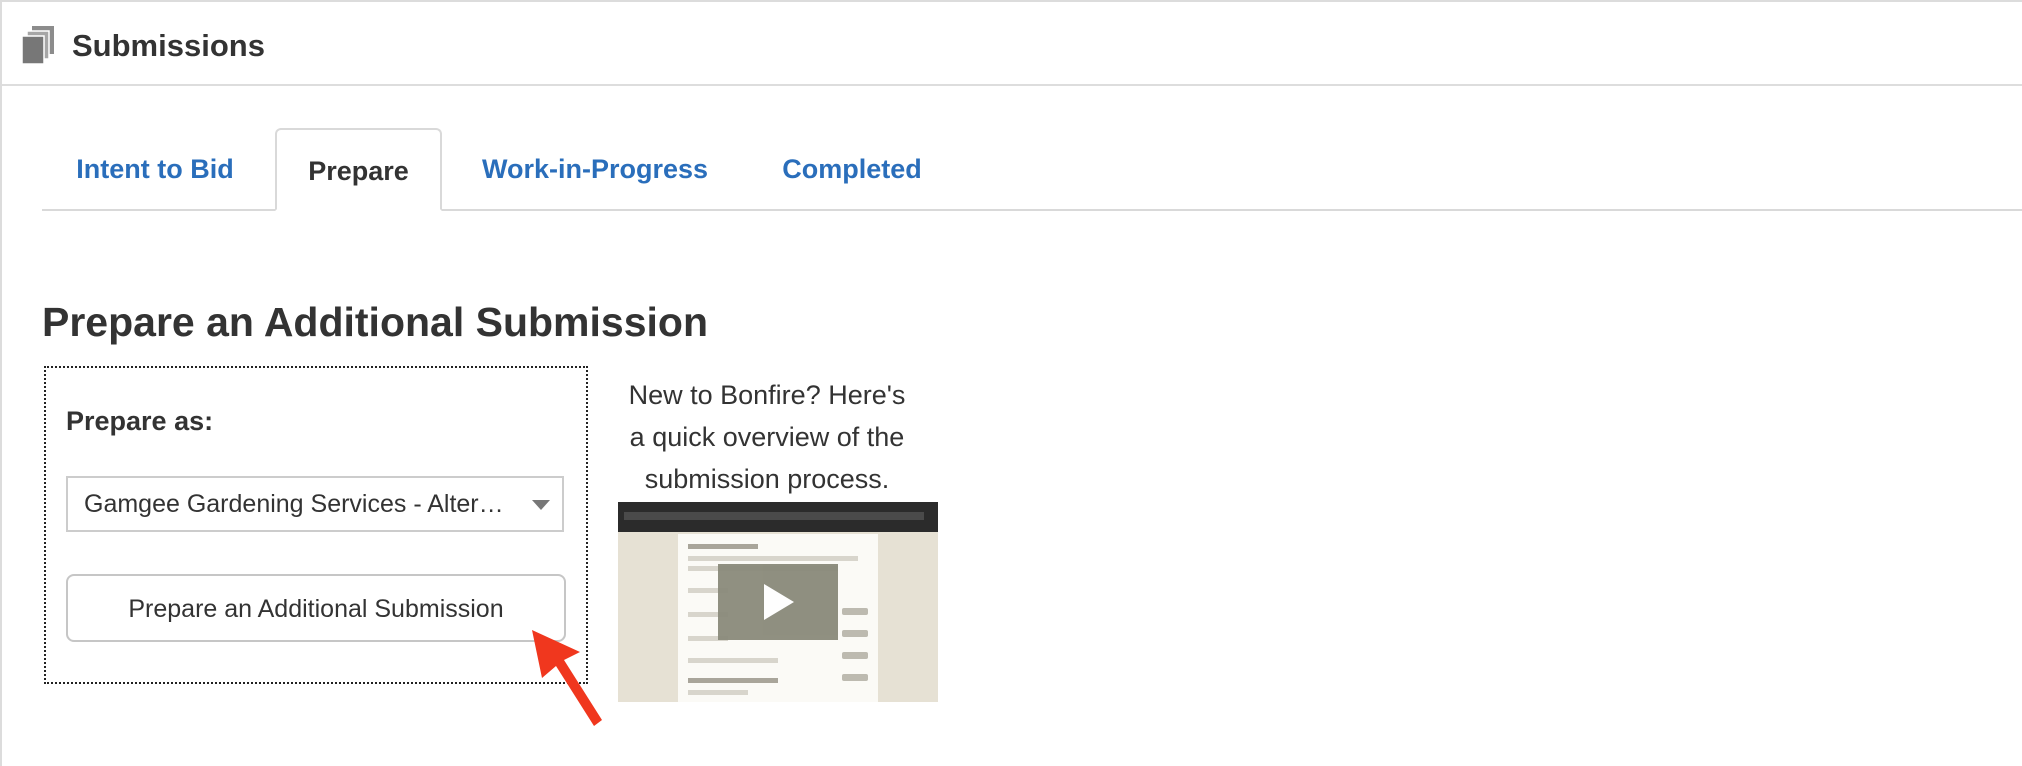 This screenshot has width=2022, height=766. Describe the element at coordinates (567, 678) in the screenshot. I see `annotation-arrow-icon` at that location.